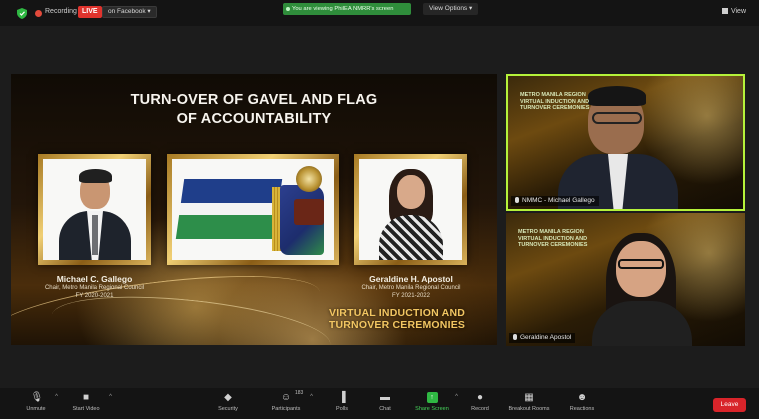 The height and width of the screenshot is (419, 759). I want to click on event-title-line2: TURNOVER CEREMONIES, so click(397, 324).